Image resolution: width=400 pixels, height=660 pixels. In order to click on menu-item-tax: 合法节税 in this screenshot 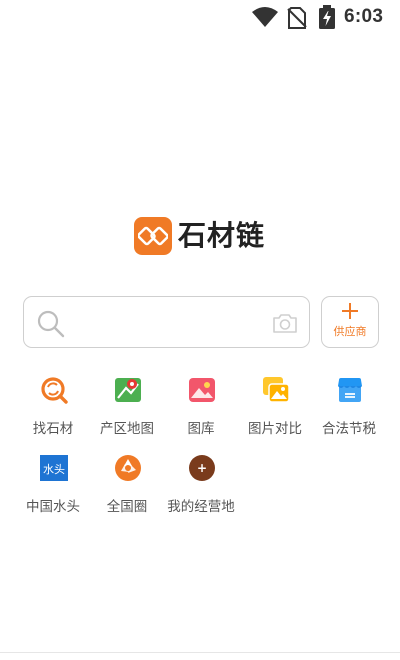, I will do `click(349, 408)`.